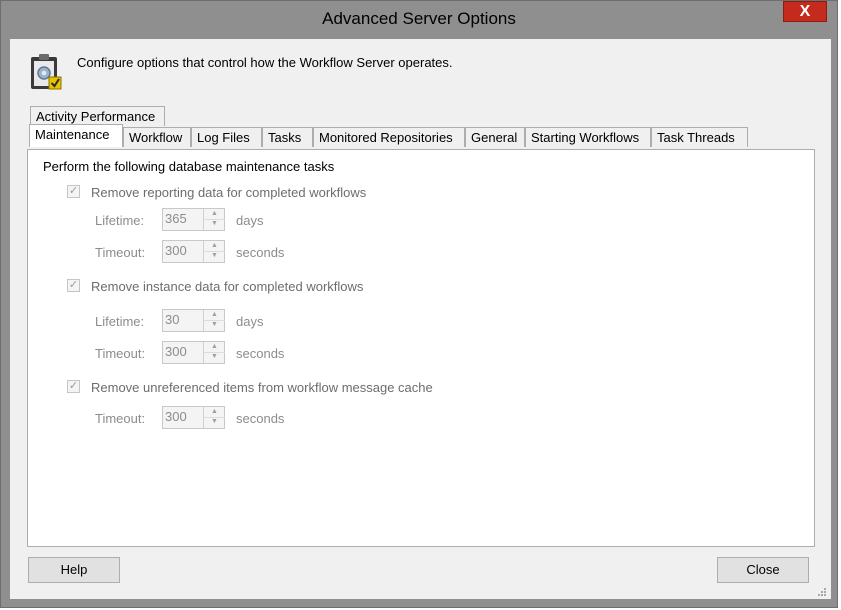  What do you see at coordinates (260, 418) in the screenshot?
I see `cache-timeout-unit: seconds` at bounding box center [260, 418].